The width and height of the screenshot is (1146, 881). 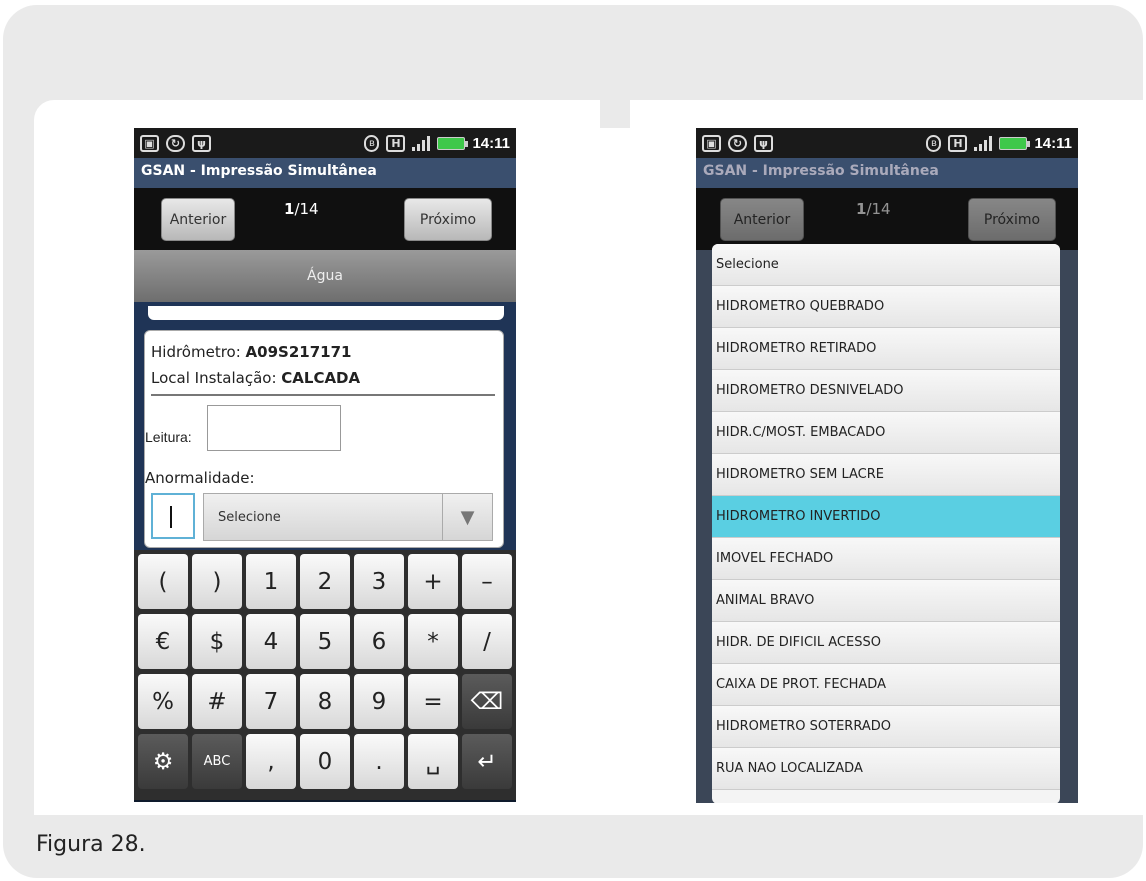 I want to click on hidrometro-label: Hidrômetro:, so click(x=198, y=352).